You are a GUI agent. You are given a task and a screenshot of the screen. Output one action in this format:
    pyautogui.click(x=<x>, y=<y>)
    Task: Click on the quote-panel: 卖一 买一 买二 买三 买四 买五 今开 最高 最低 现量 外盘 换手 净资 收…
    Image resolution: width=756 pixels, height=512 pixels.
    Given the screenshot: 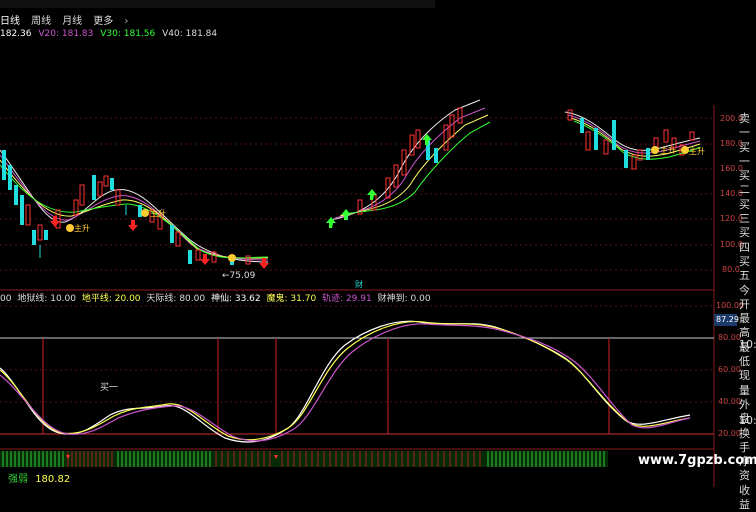 What is the action you would take?
    pyautogui.click(x=747, y=312)
    